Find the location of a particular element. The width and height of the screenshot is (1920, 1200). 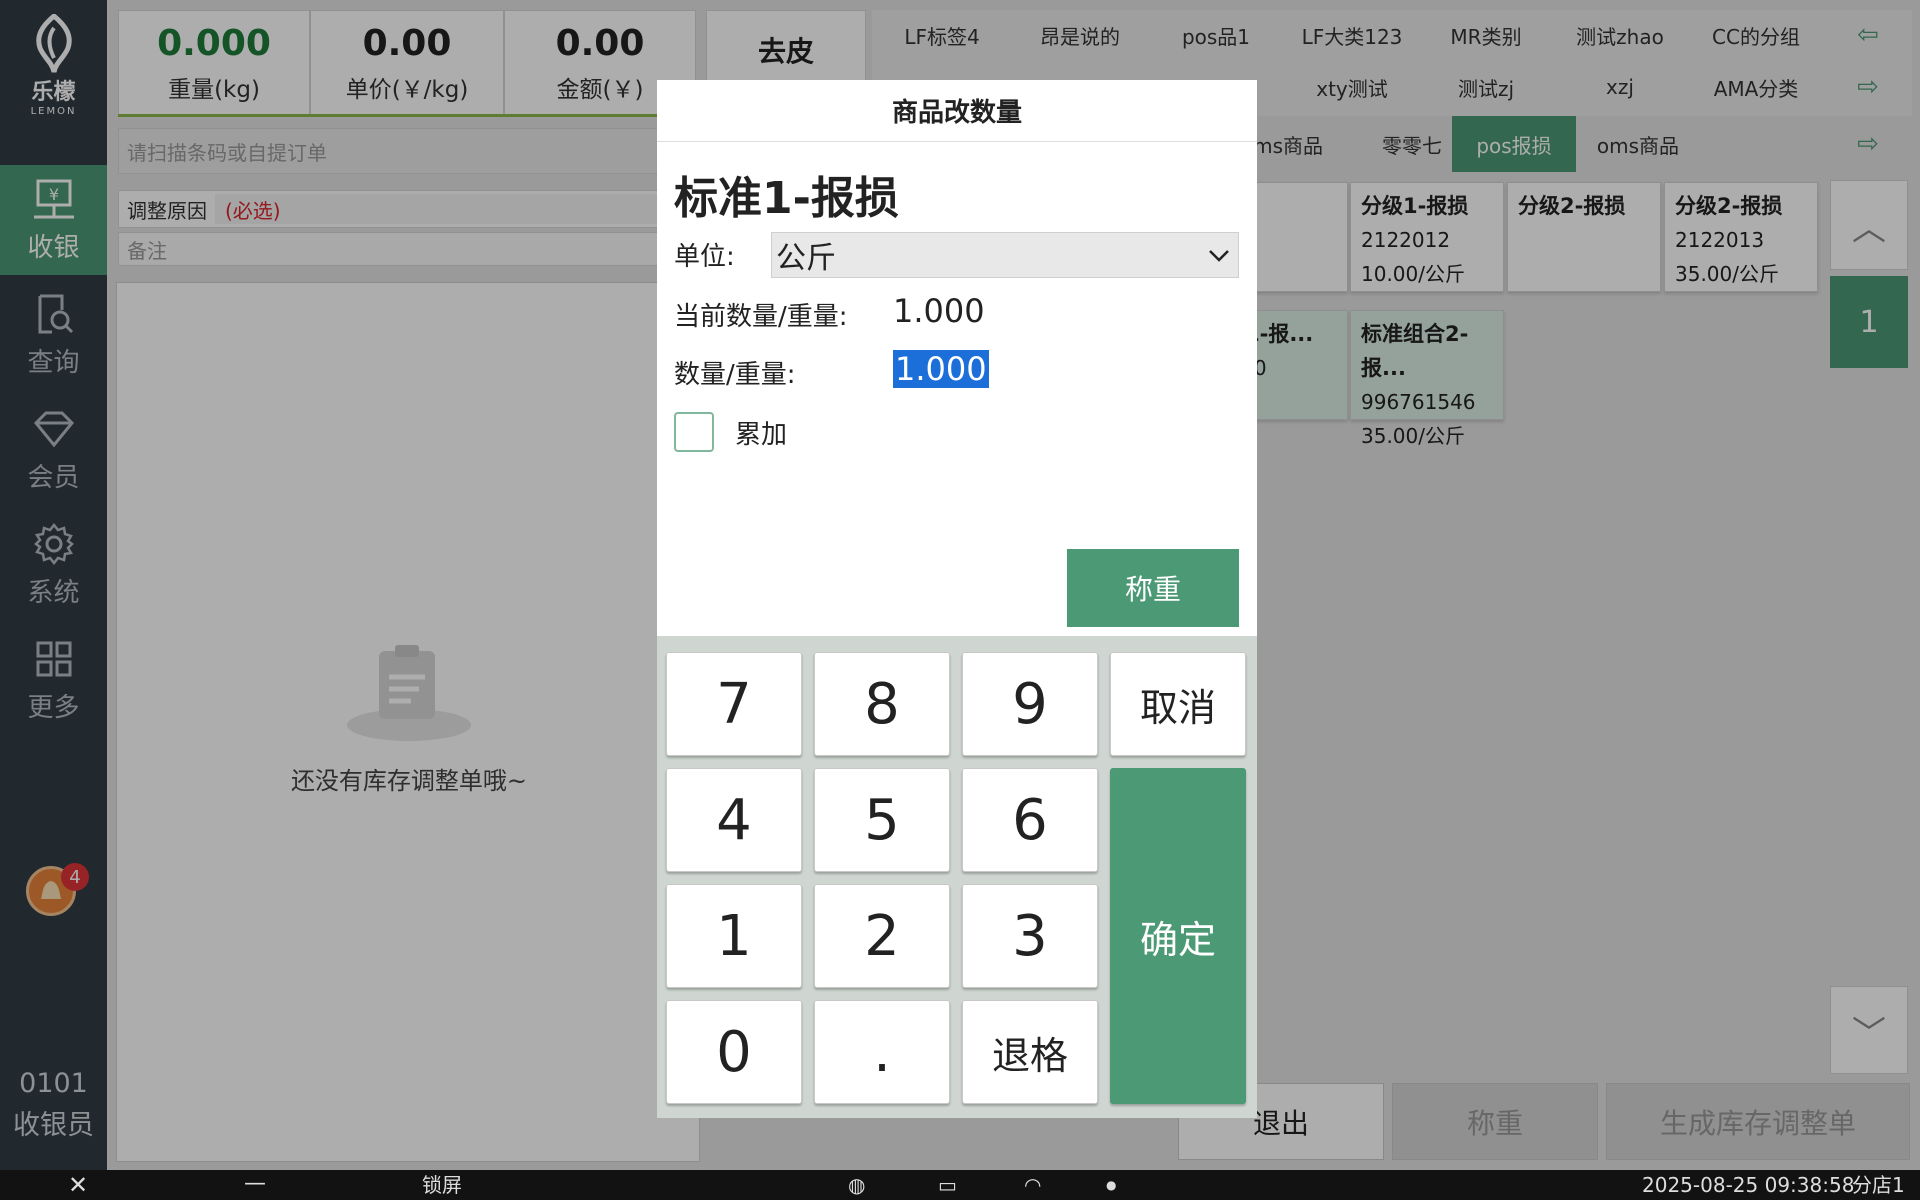

key-8: 8 is located at coordinates (882, 704).